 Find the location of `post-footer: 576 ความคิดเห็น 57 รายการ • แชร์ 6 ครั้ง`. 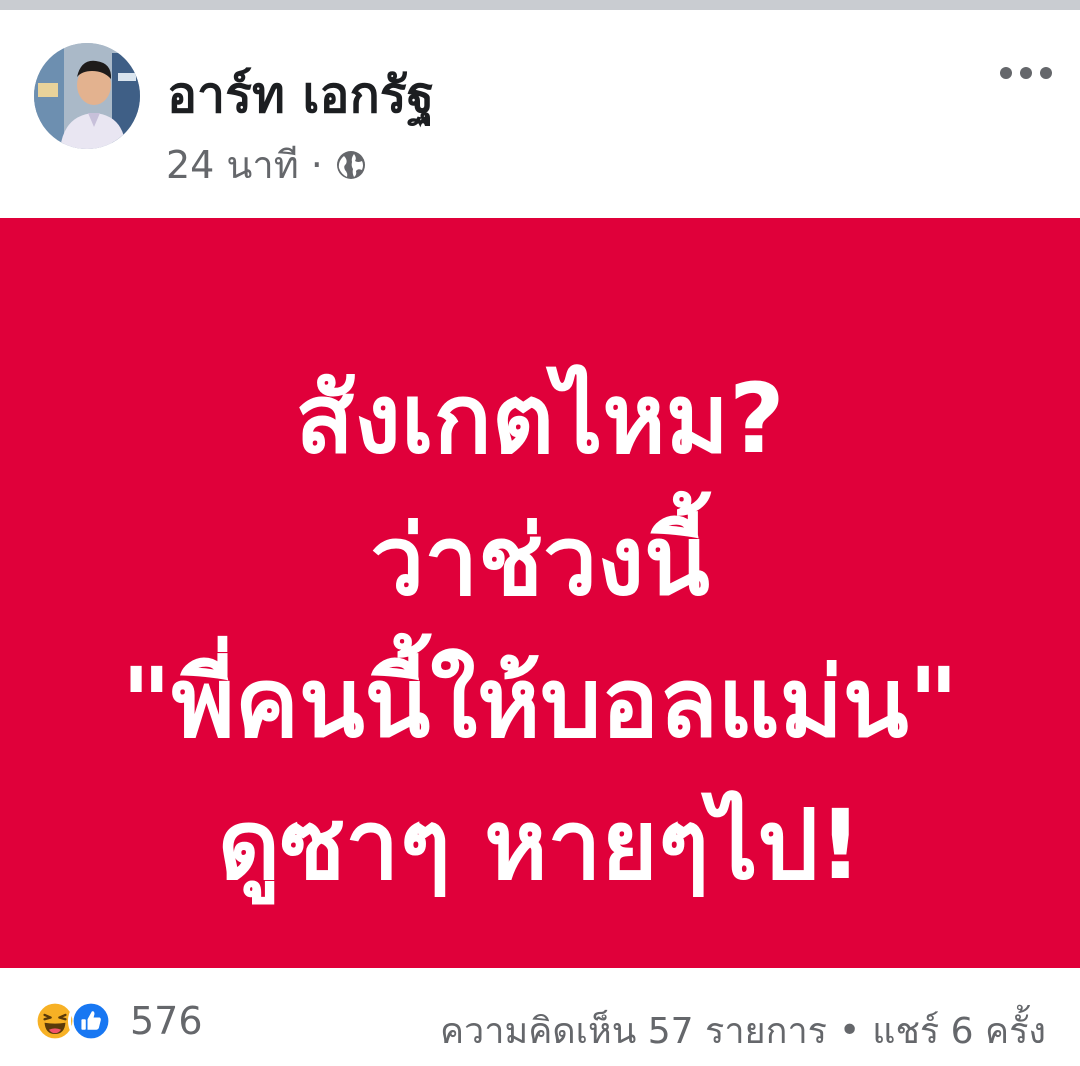

post-footer: 576 ความคิดเห็น 57 รายการ • แชร์ 6 ครั้ง is located at coordinates (540, 1017).